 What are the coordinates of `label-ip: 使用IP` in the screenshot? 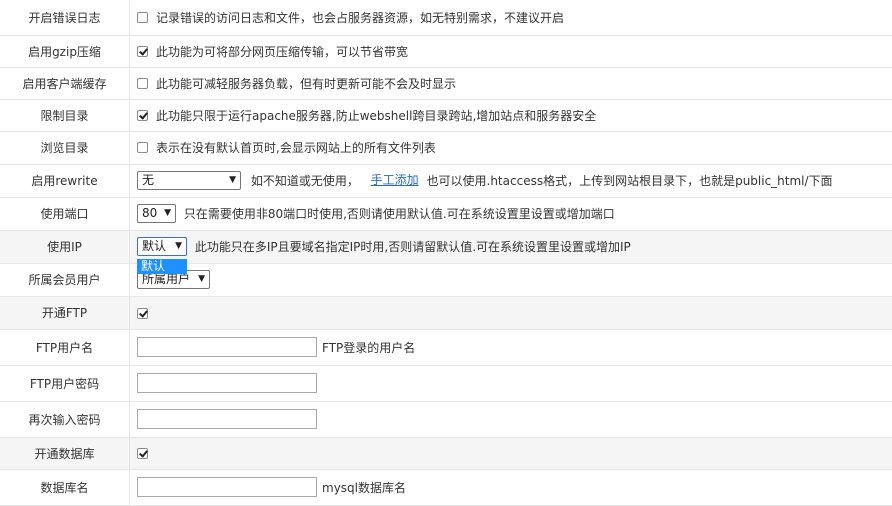 It's located at (65, 247).